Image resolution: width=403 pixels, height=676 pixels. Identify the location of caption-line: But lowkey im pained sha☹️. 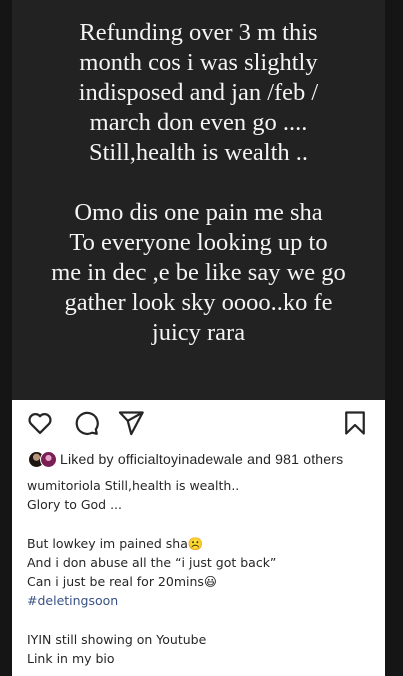
(115, 543).